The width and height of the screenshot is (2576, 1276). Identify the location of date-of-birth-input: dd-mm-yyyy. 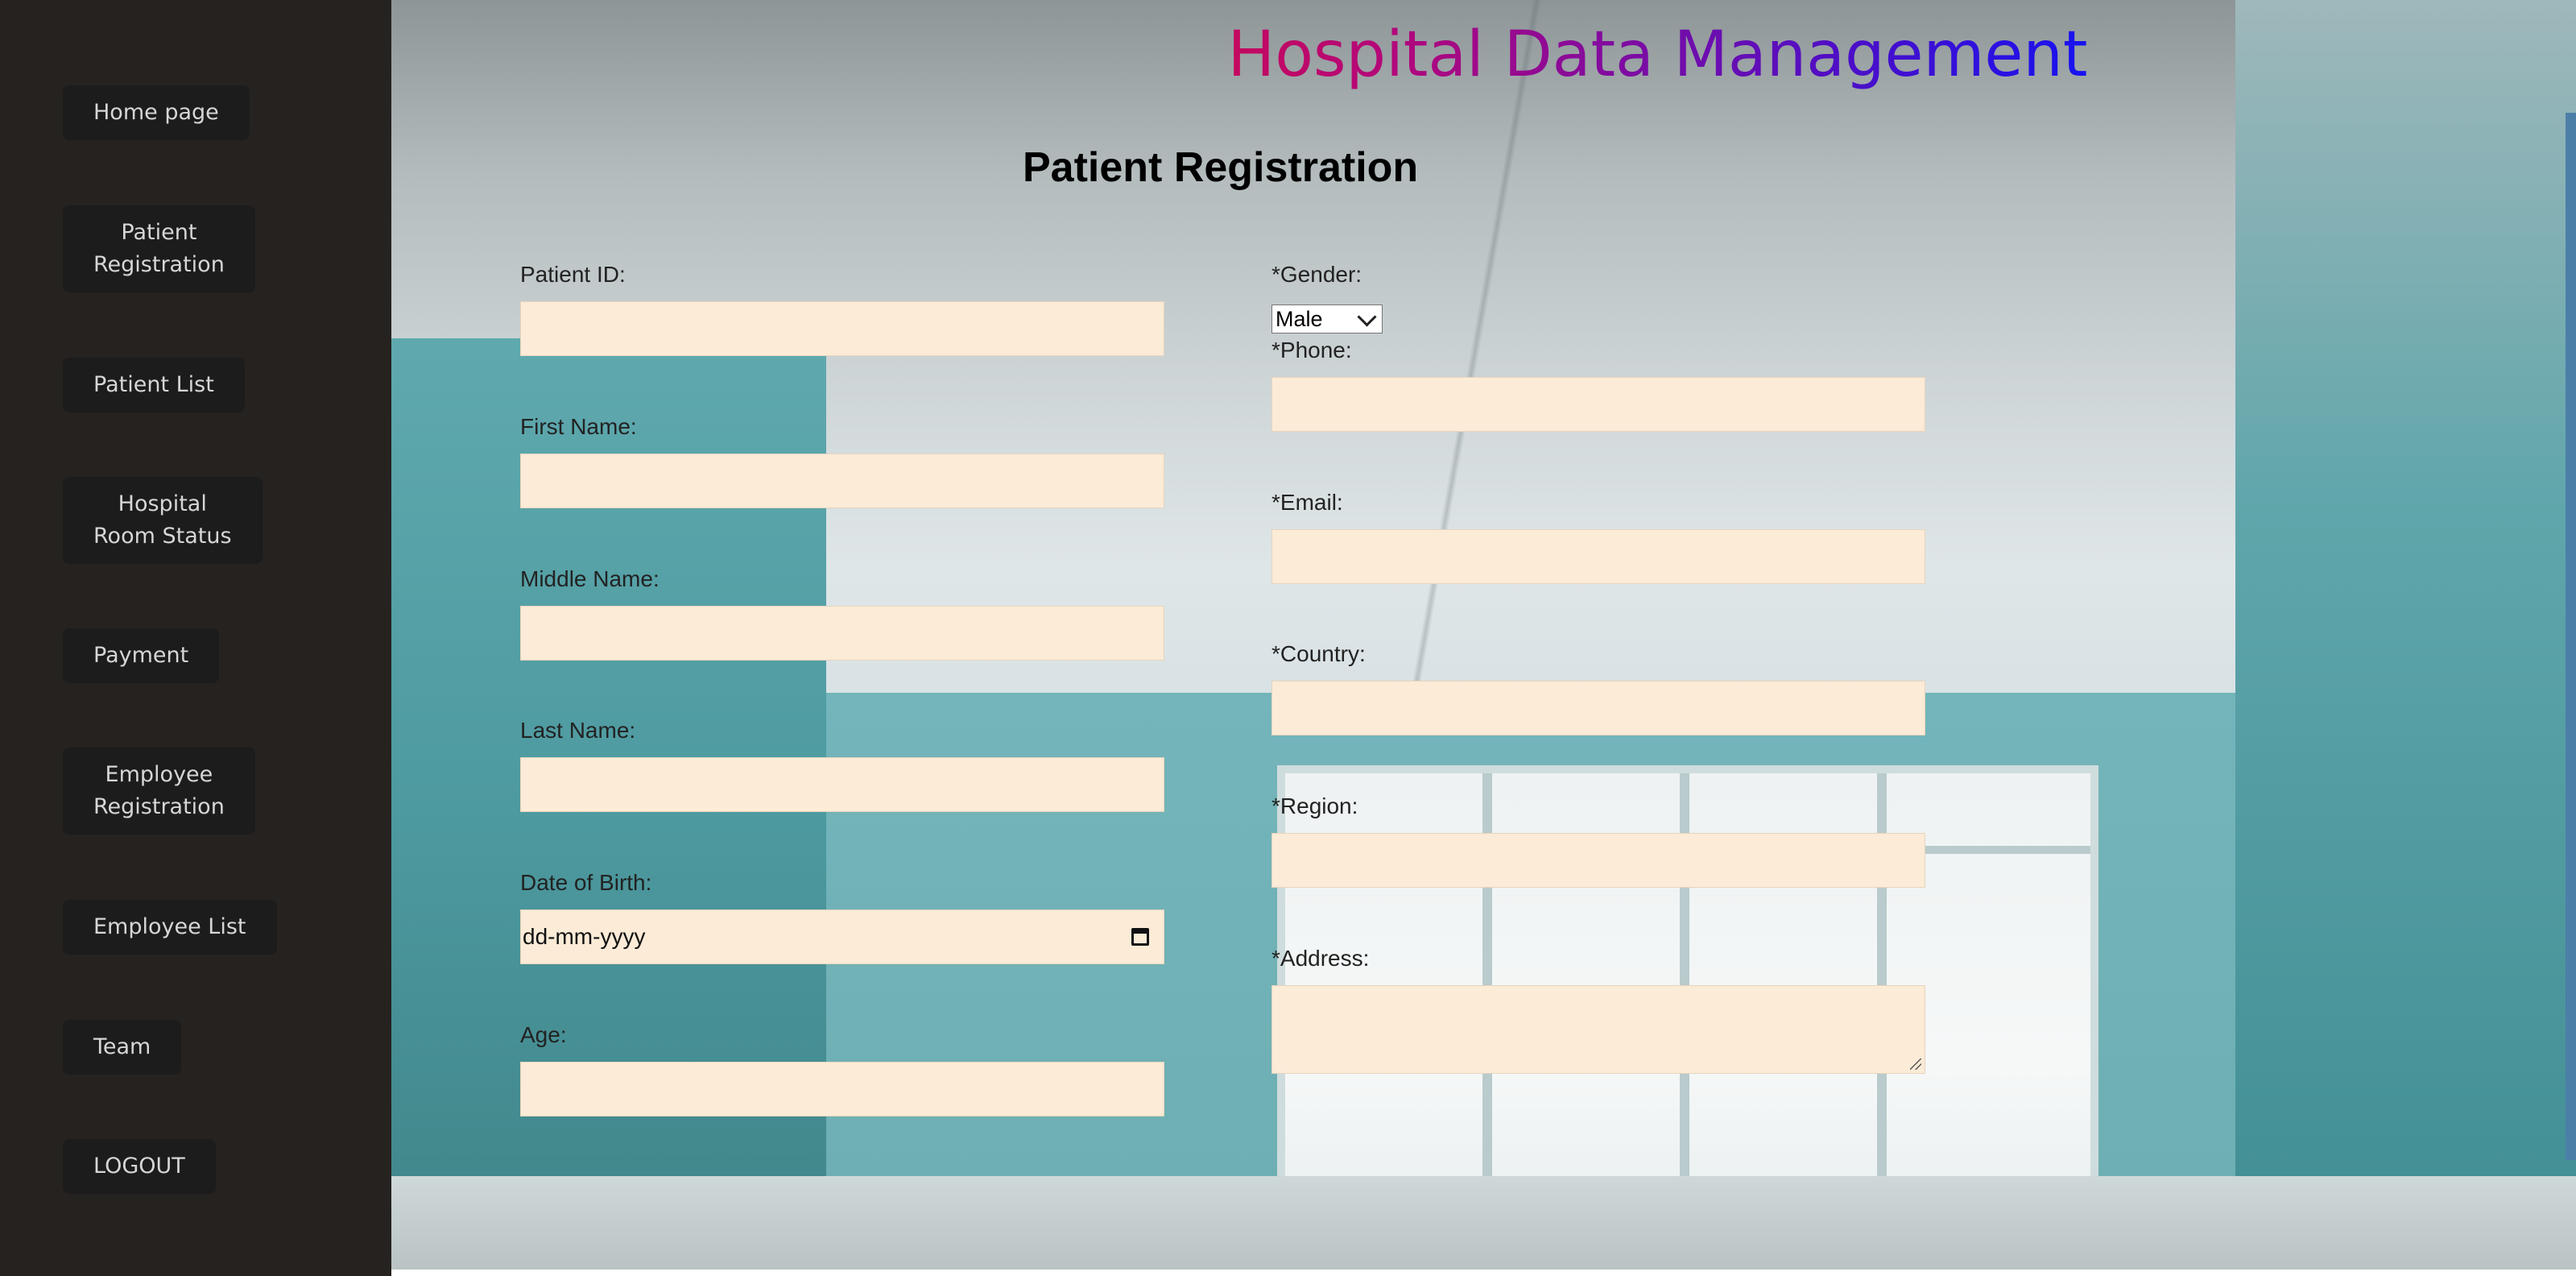
(842, 937).